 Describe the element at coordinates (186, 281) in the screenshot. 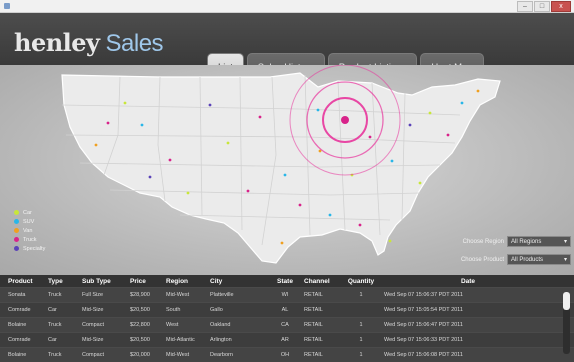

I see `column-header-region: Region` at that location.